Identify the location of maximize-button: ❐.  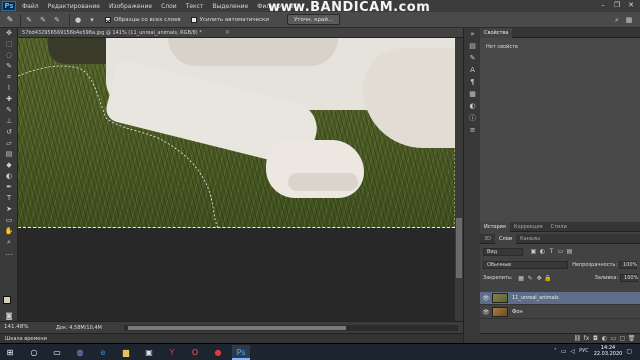
(617, 5).